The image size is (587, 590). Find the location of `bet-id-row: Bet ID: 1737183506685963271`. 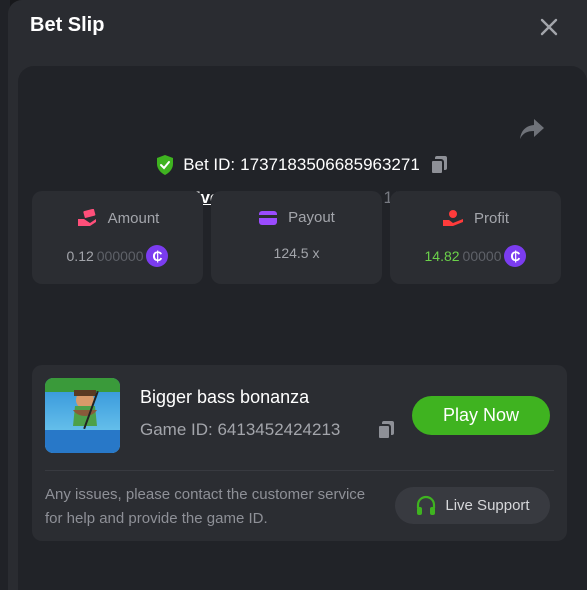

bet-id-row: Bet ID: 1737183506685963271 is located at coordinates (302, 165).